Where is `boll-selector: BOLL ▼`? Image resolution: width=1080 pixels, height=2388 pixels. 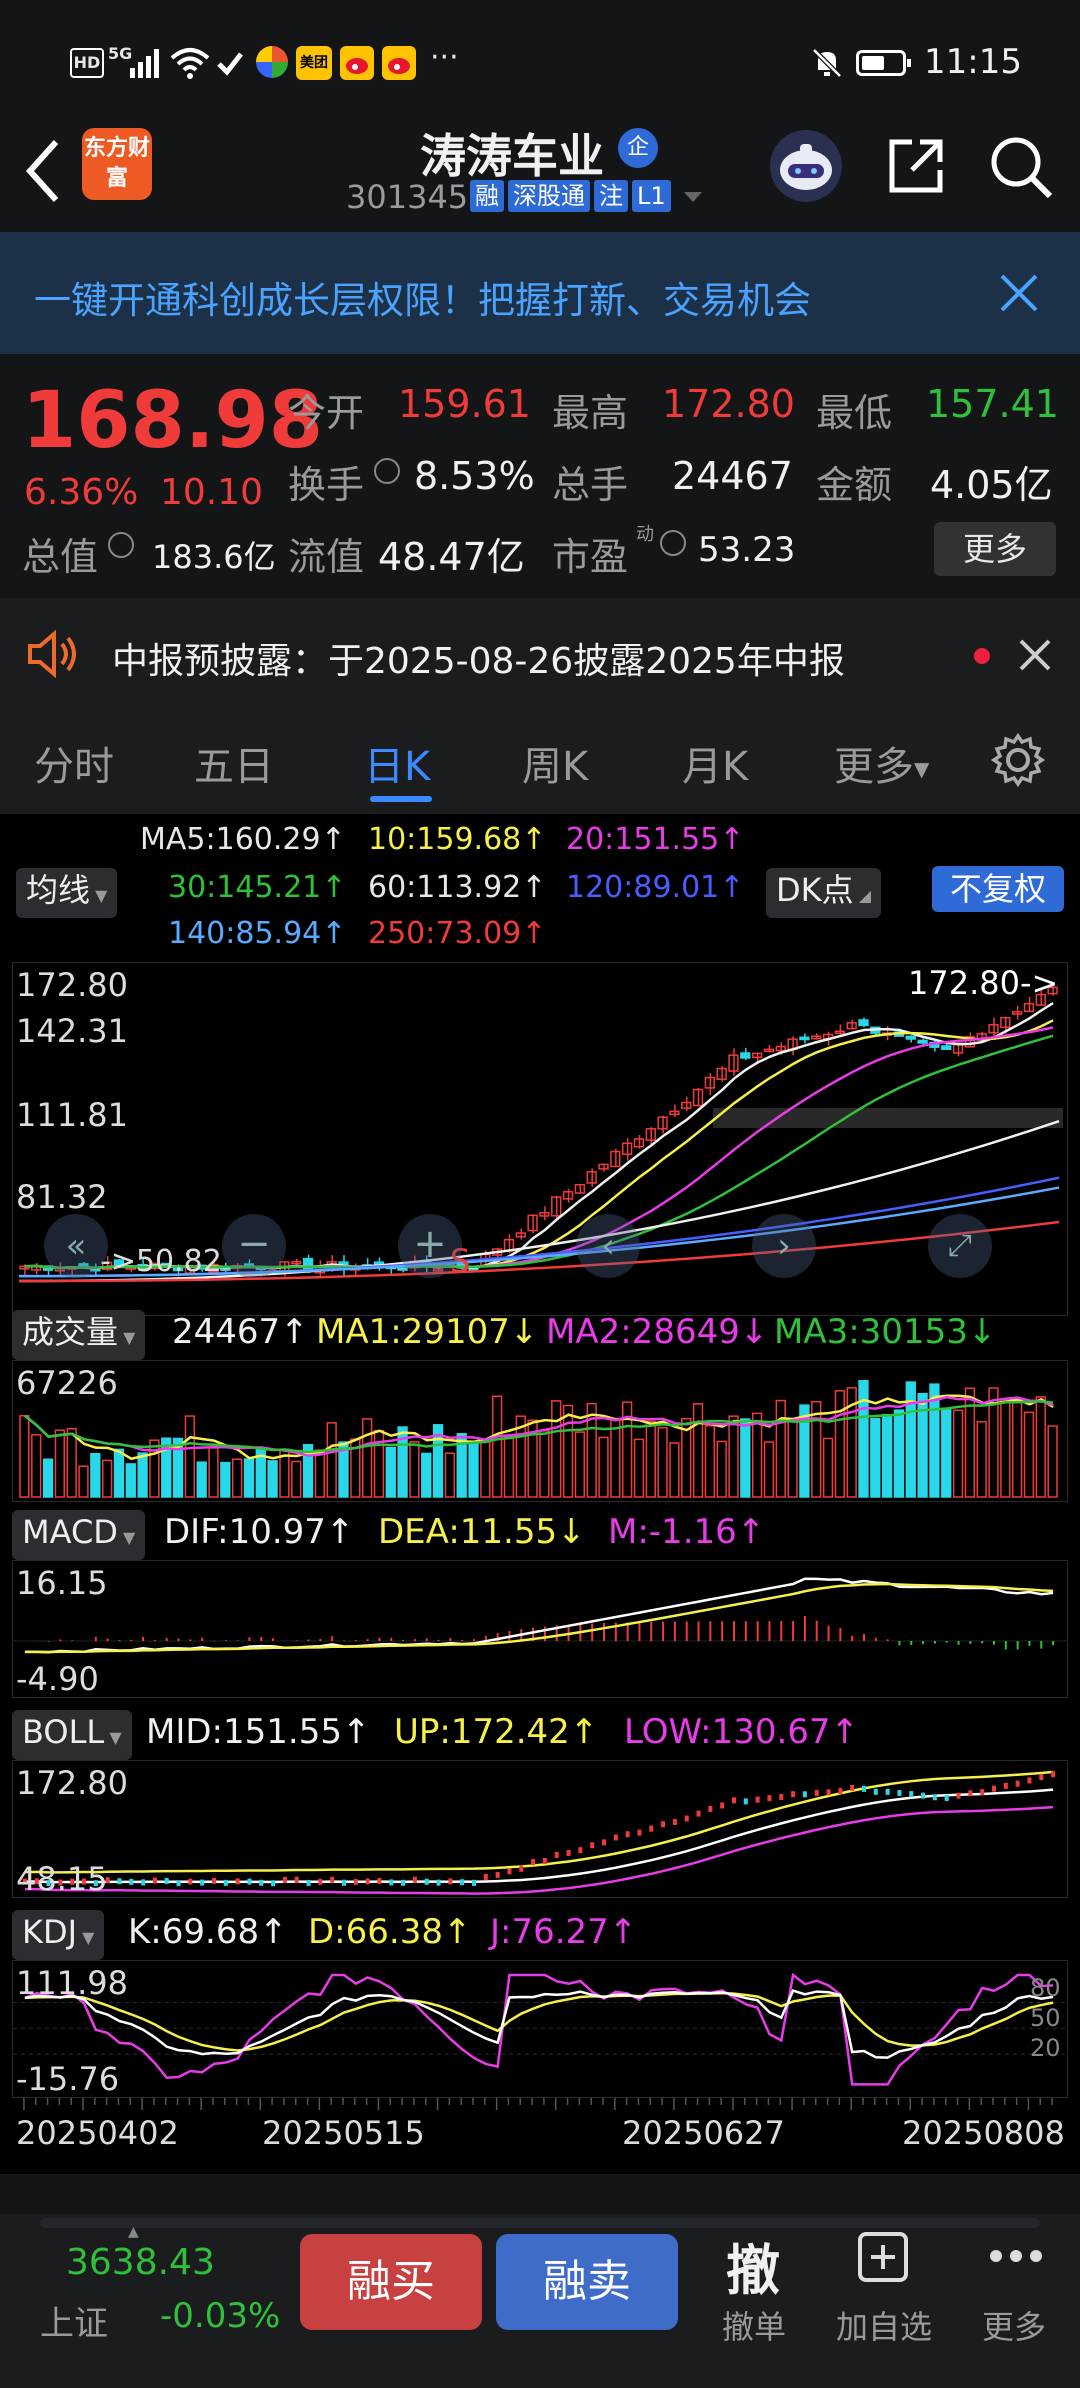 boll-selector: BOLL ▼ is located at coordinates (72, 1735).